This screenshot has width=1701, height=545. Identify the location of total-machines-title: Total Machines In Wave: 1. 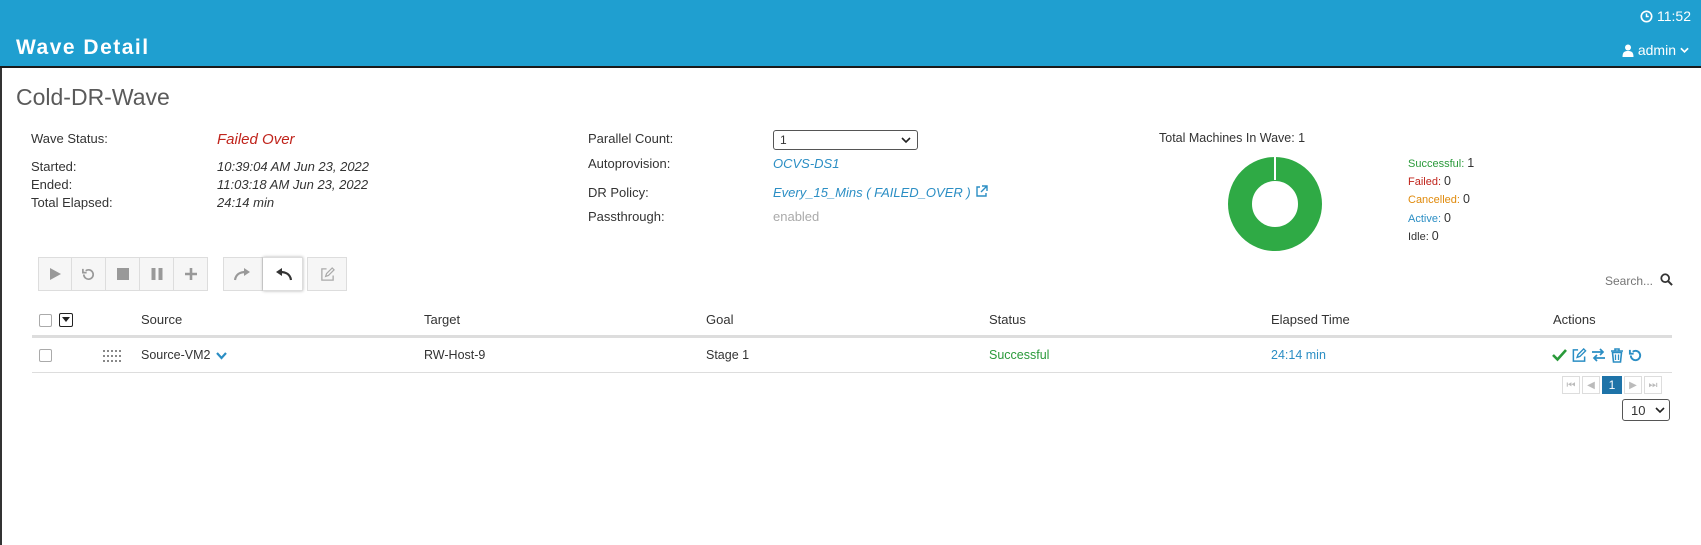
(1232, 138).